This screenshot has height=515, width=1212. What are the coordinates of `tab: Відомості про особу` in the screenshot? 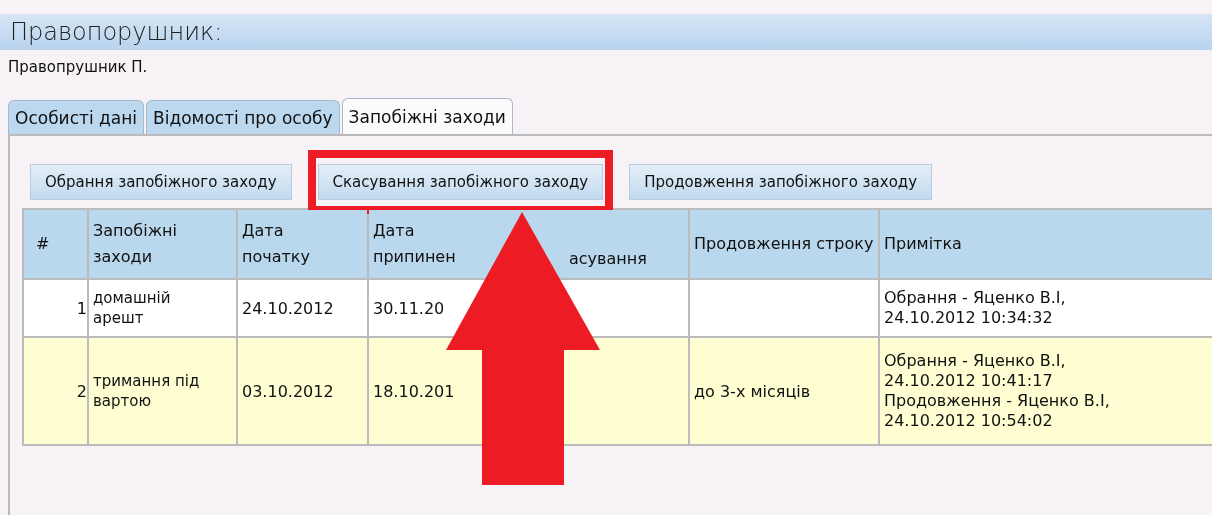 It's located at (243, 117).